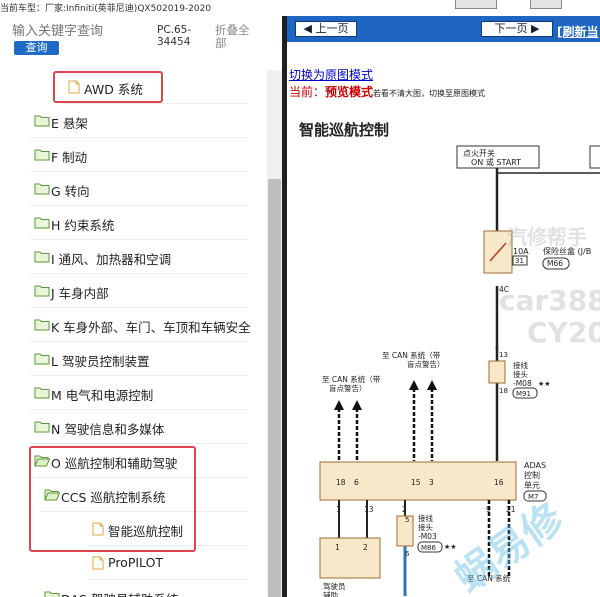 The image size is (600, 597). I want to click on tree-item: L 驾驶员控制装置, so click(138, 359).